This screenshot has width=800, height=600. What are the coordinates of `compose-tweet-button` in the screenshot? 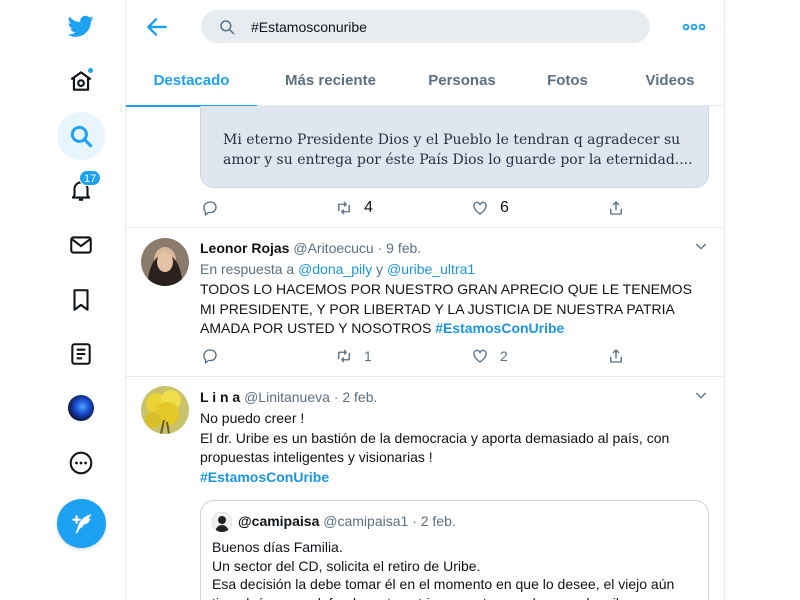 It's located at (81, 523).